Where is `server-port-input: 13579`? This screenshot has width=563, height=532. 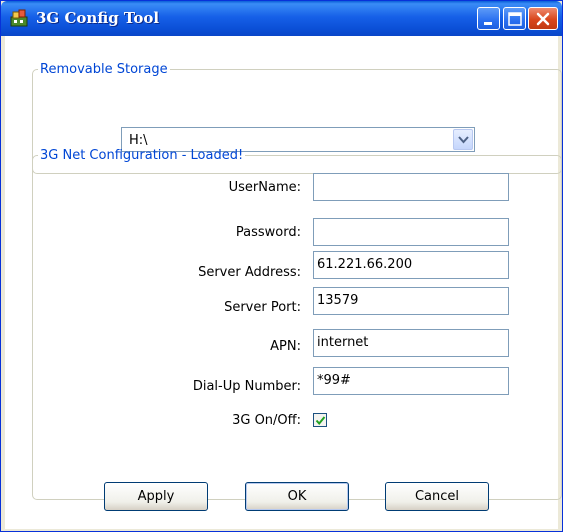 server-port-input: 13579 is located at coordinates (411, 301).